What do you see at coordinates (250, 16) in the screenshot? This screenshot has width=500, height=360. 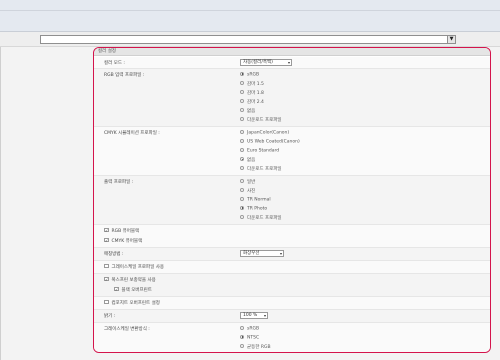 I see `title-bar` at bounding box center [250, 16].